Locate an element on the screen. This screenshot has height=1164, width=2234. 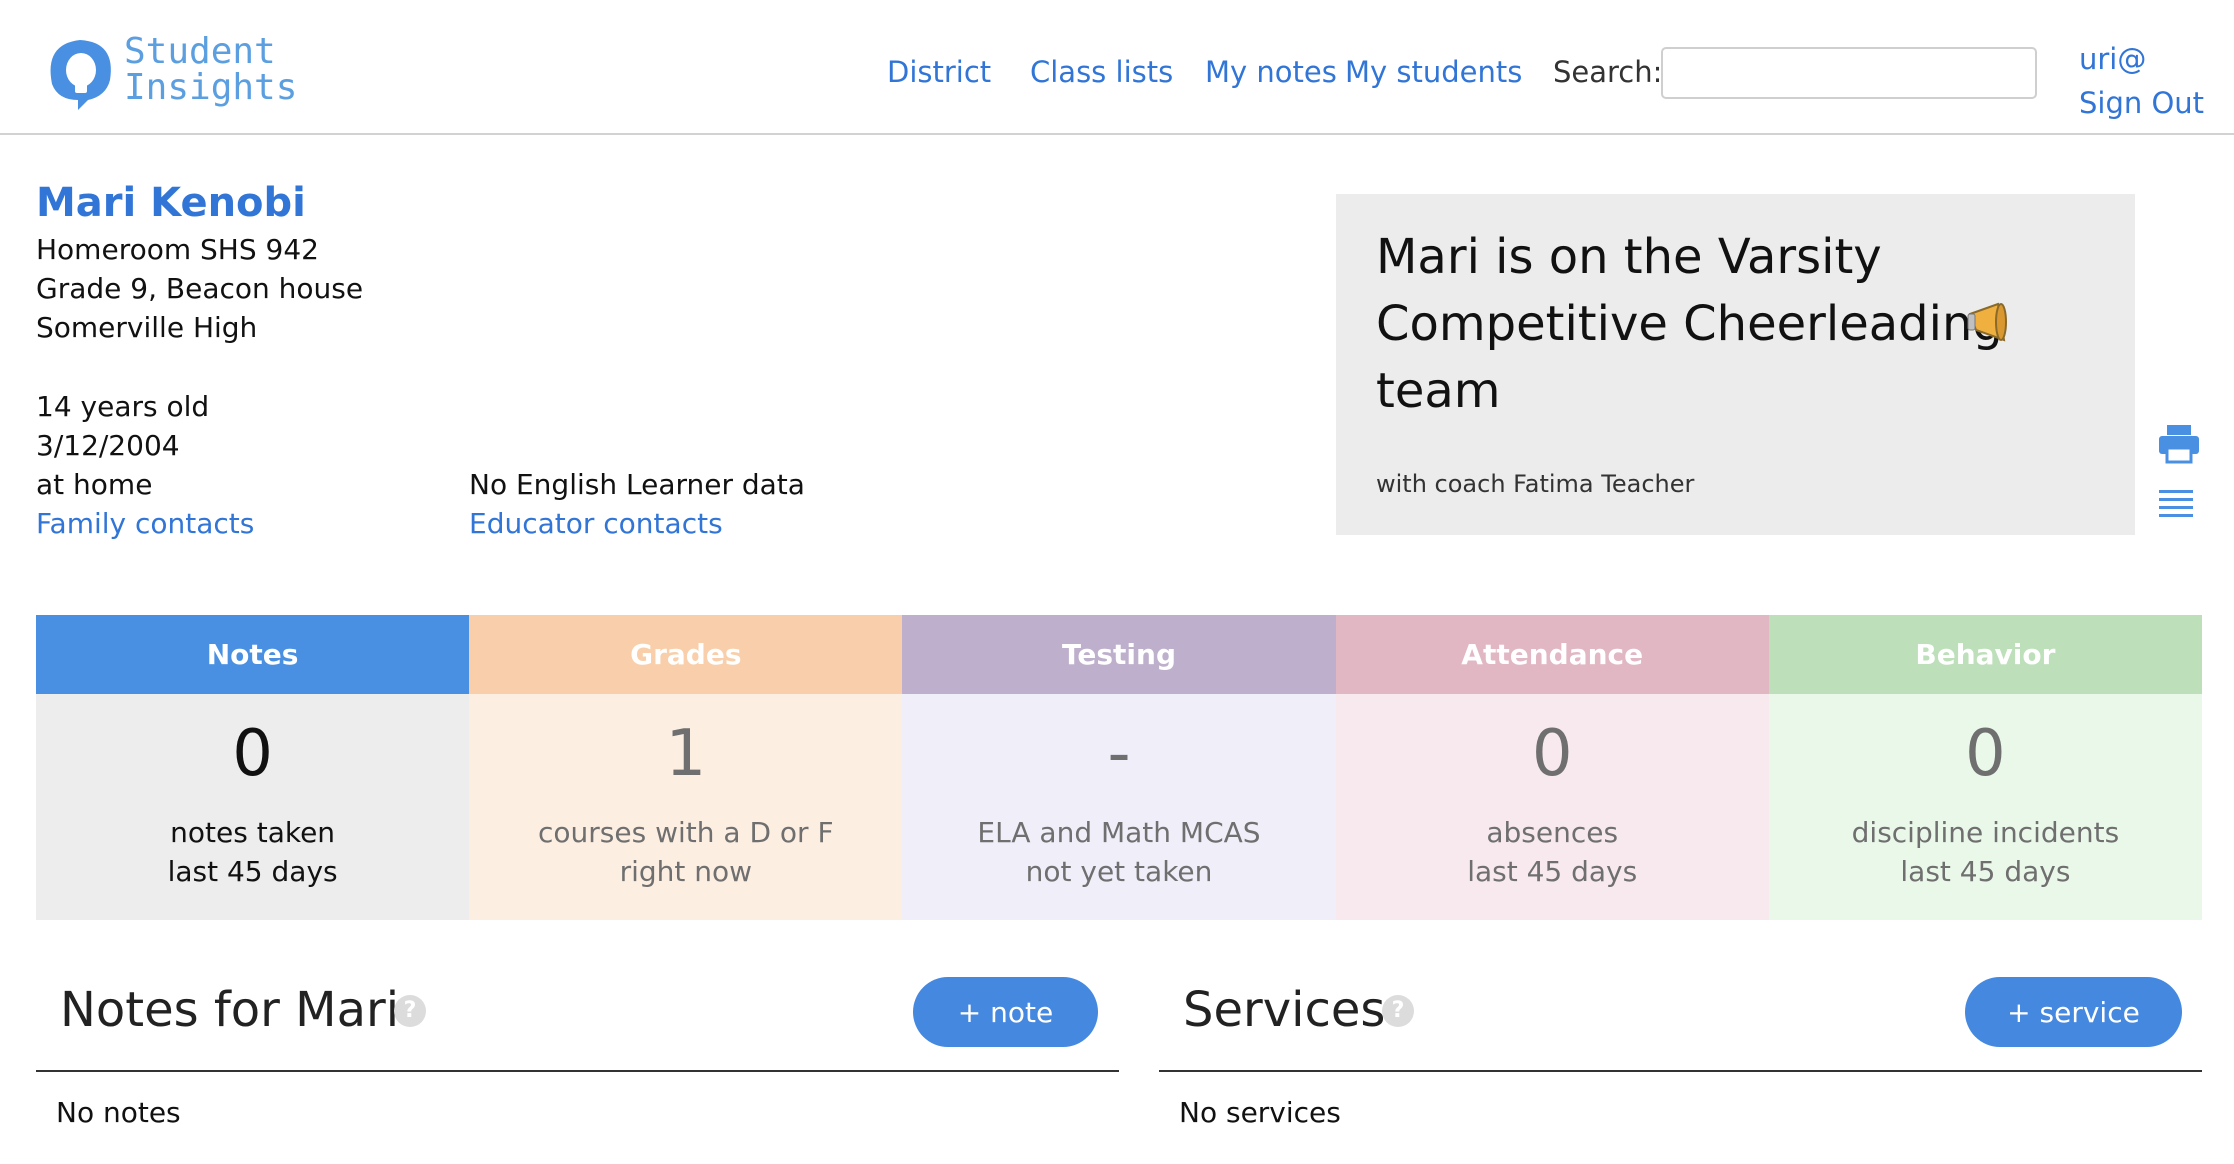
search-input is located at coordinates (1849, 73).